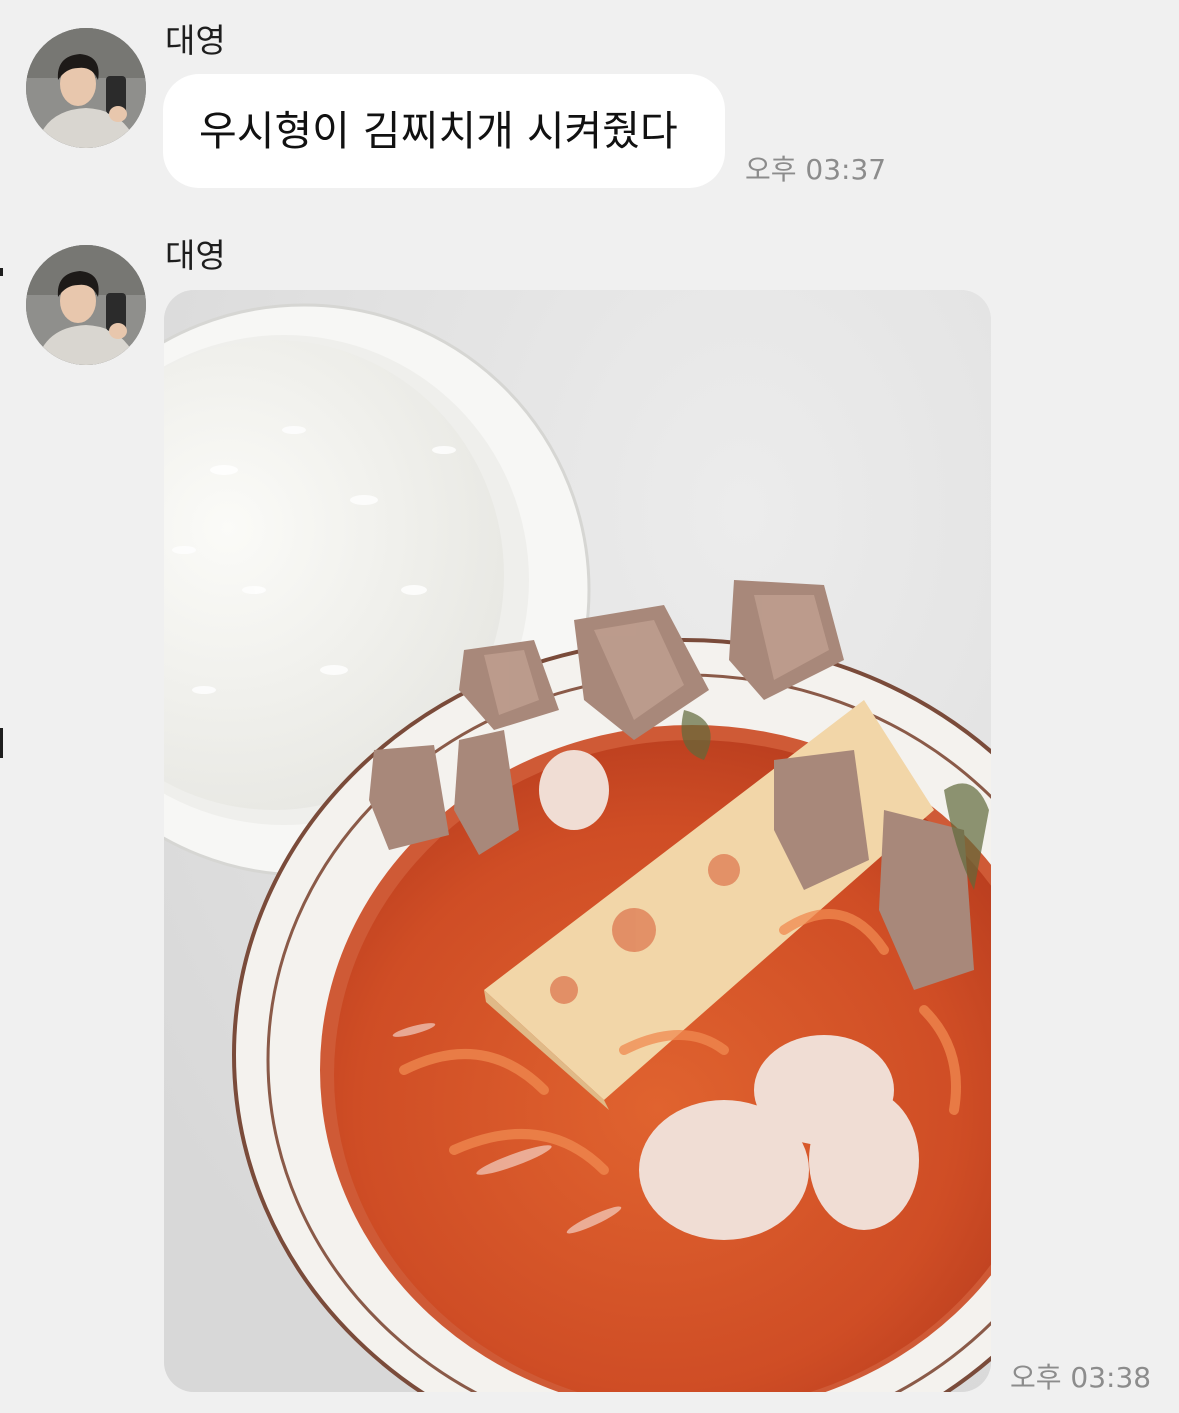 This screenshot has height=1413, width=1179. I want to click on message-bubble: 우시형이 김찌치개 시켜줬다, so click(444, 131).